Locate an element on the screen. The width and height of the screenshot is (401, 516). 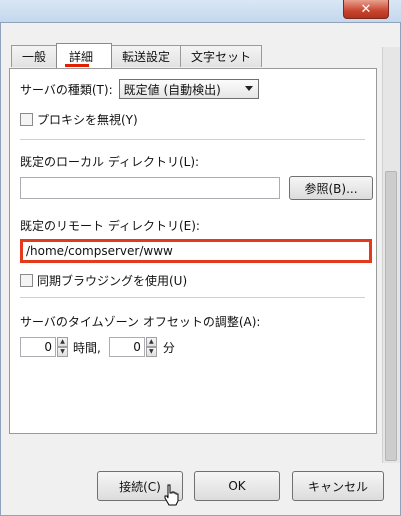
tab-general: 一般 is located at coordinates (34, 56).